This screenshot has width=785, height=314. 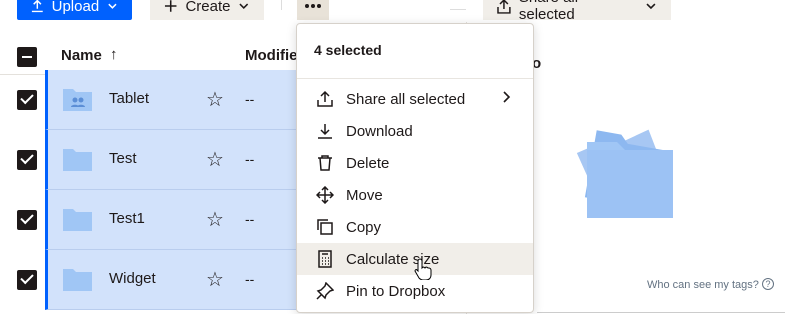 I want to click on menu-title: 4 selected, so click(x=348, y=50).